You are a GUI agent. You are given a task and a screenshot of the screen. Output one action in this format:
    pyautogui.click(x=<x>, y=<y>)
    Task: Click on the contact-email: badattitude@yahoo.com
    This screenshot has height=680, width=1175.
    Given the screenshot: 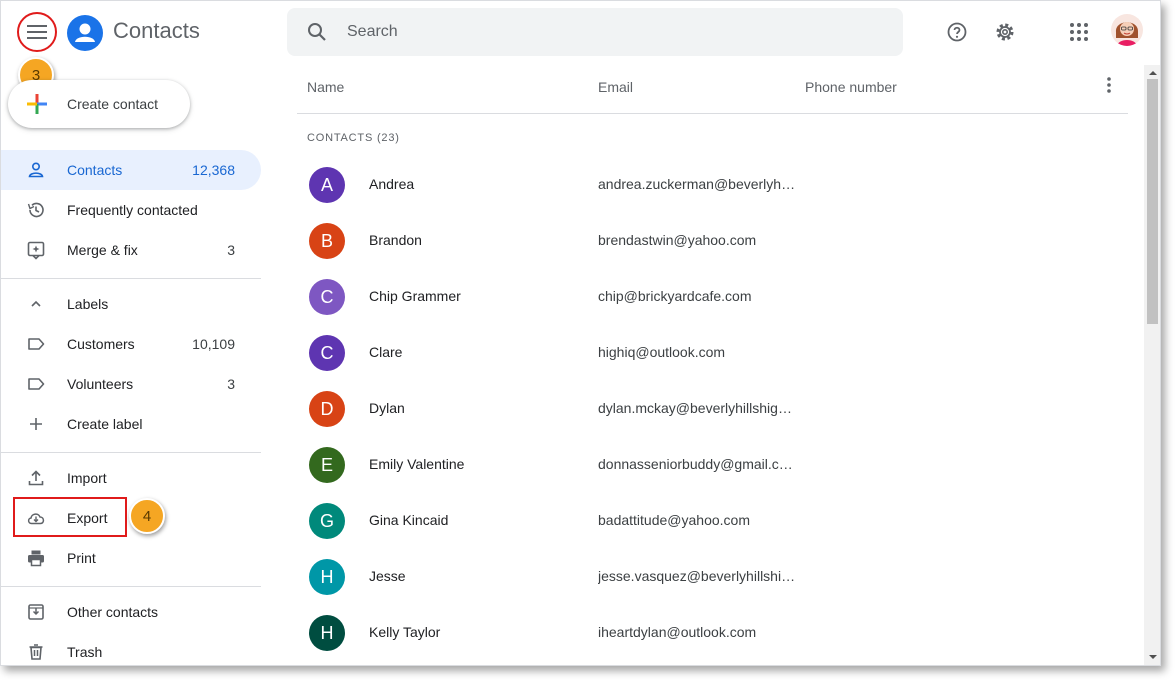 What is the action you would take?
    pyautogui.click(x=674, y=520)
    